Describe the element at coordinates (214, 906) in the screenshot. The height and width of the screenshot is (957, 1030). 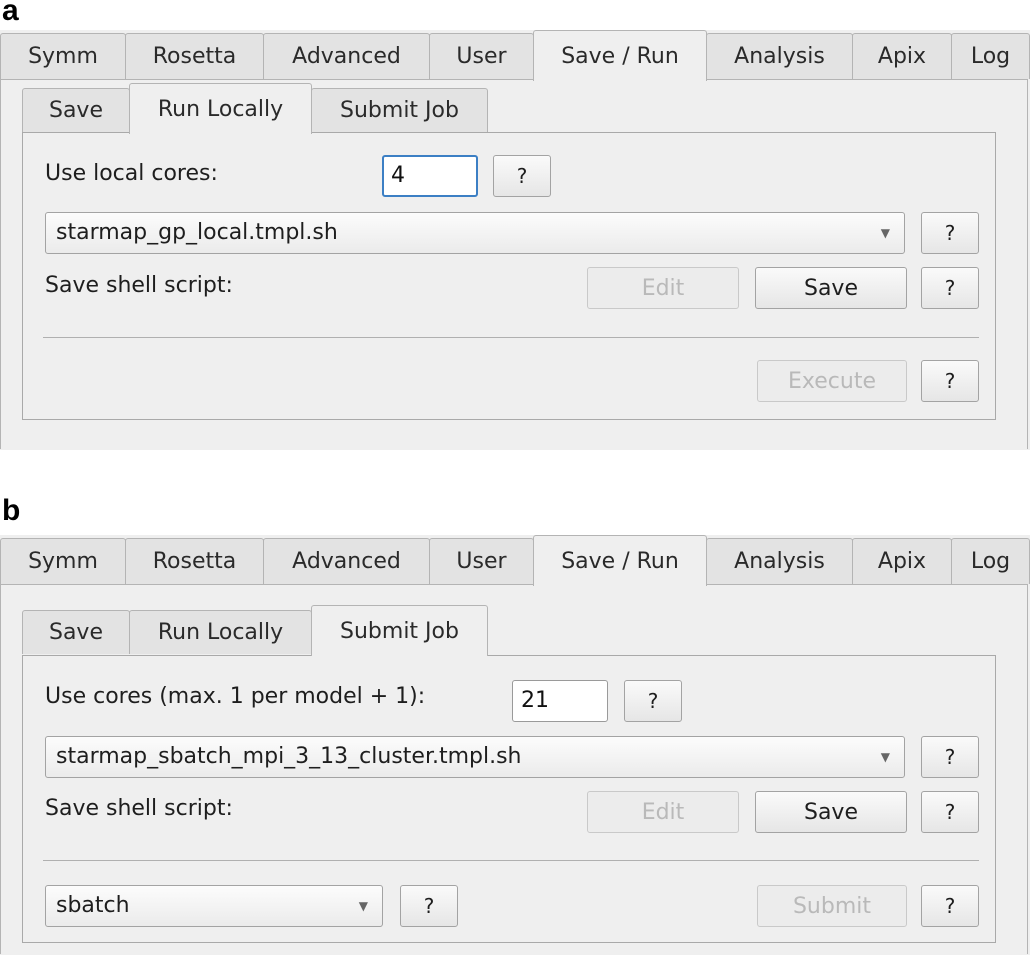
I see `scheduler-select: sbatch ▼` at that location.